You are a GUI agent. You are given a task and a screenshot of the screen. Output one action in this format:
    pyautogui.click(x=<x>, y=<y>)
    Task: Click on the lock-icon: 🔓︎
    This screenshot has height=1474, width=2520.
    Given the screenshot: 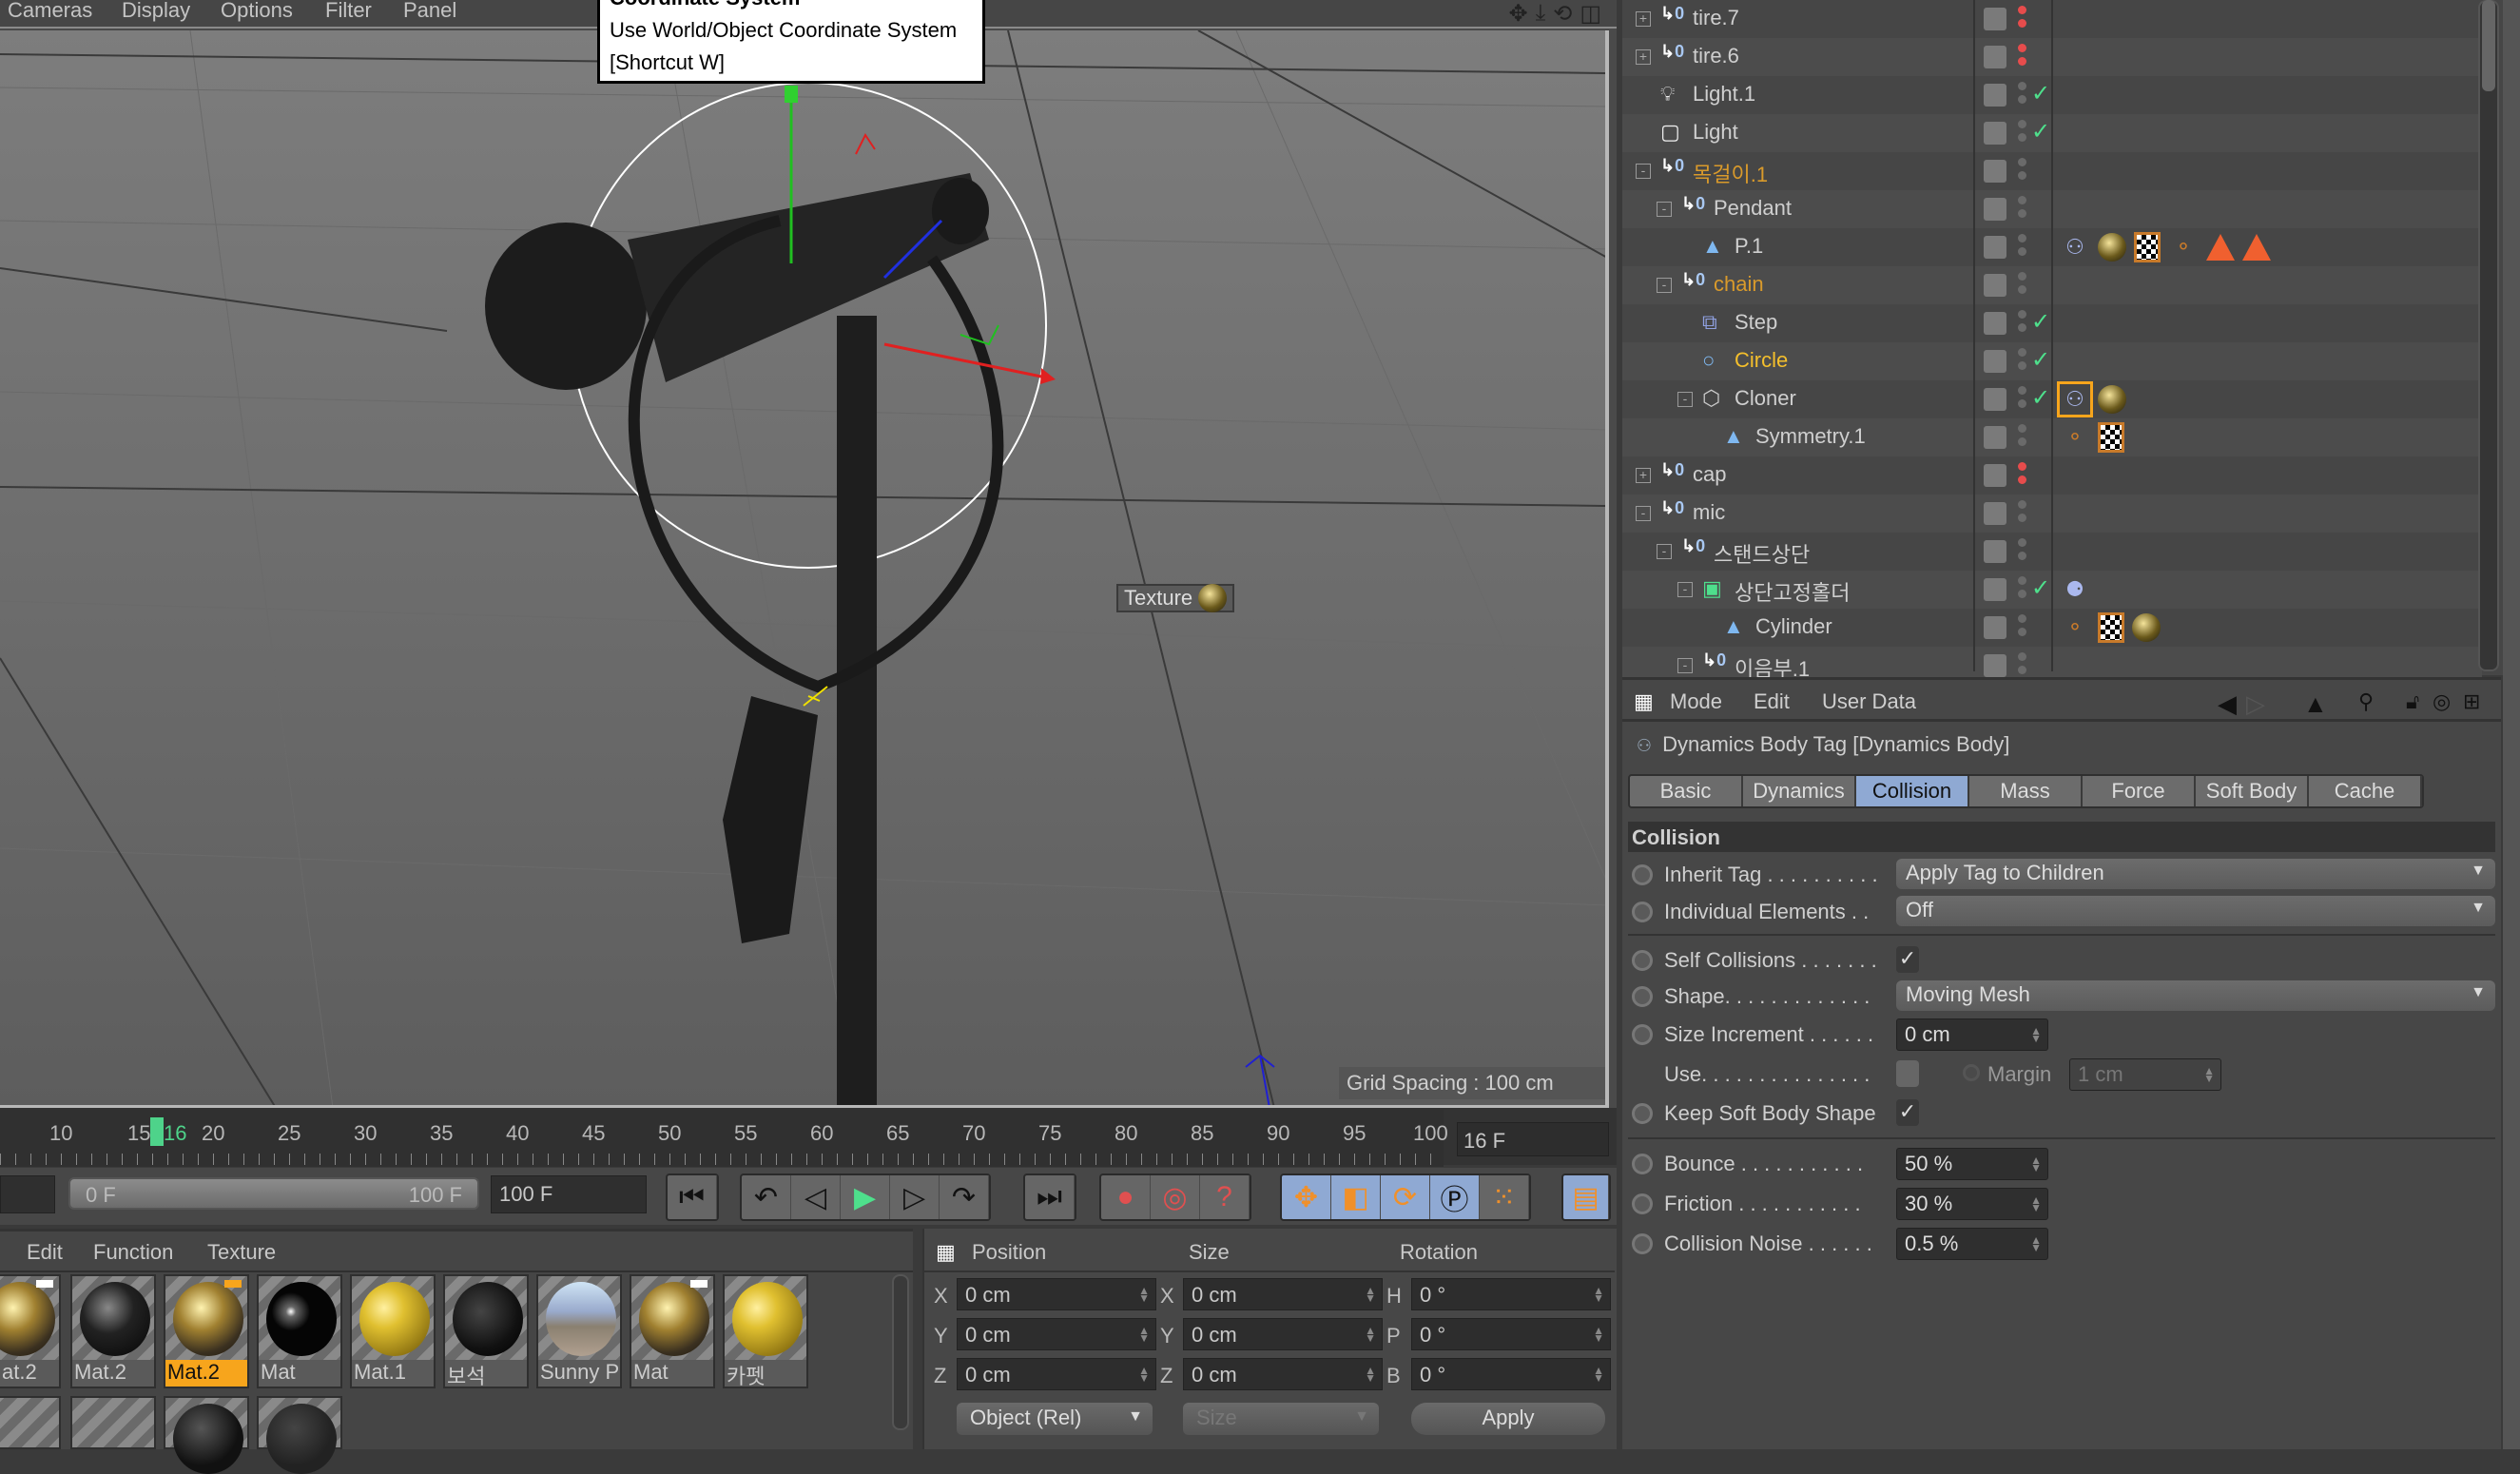 What is the action you would take?
    pyautogui.click(x=2412, y=701)
    